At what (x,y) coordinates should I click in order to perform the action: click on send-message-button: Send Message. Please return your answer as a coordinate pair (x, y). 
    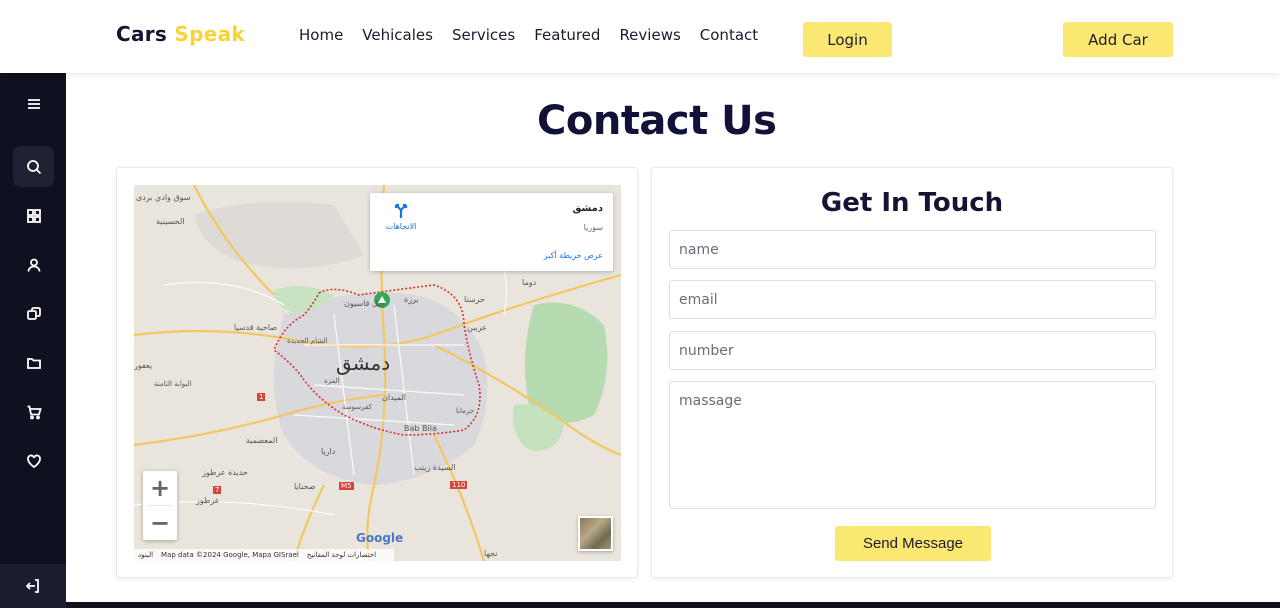
    Looking at the image, I should click on (913, 543).